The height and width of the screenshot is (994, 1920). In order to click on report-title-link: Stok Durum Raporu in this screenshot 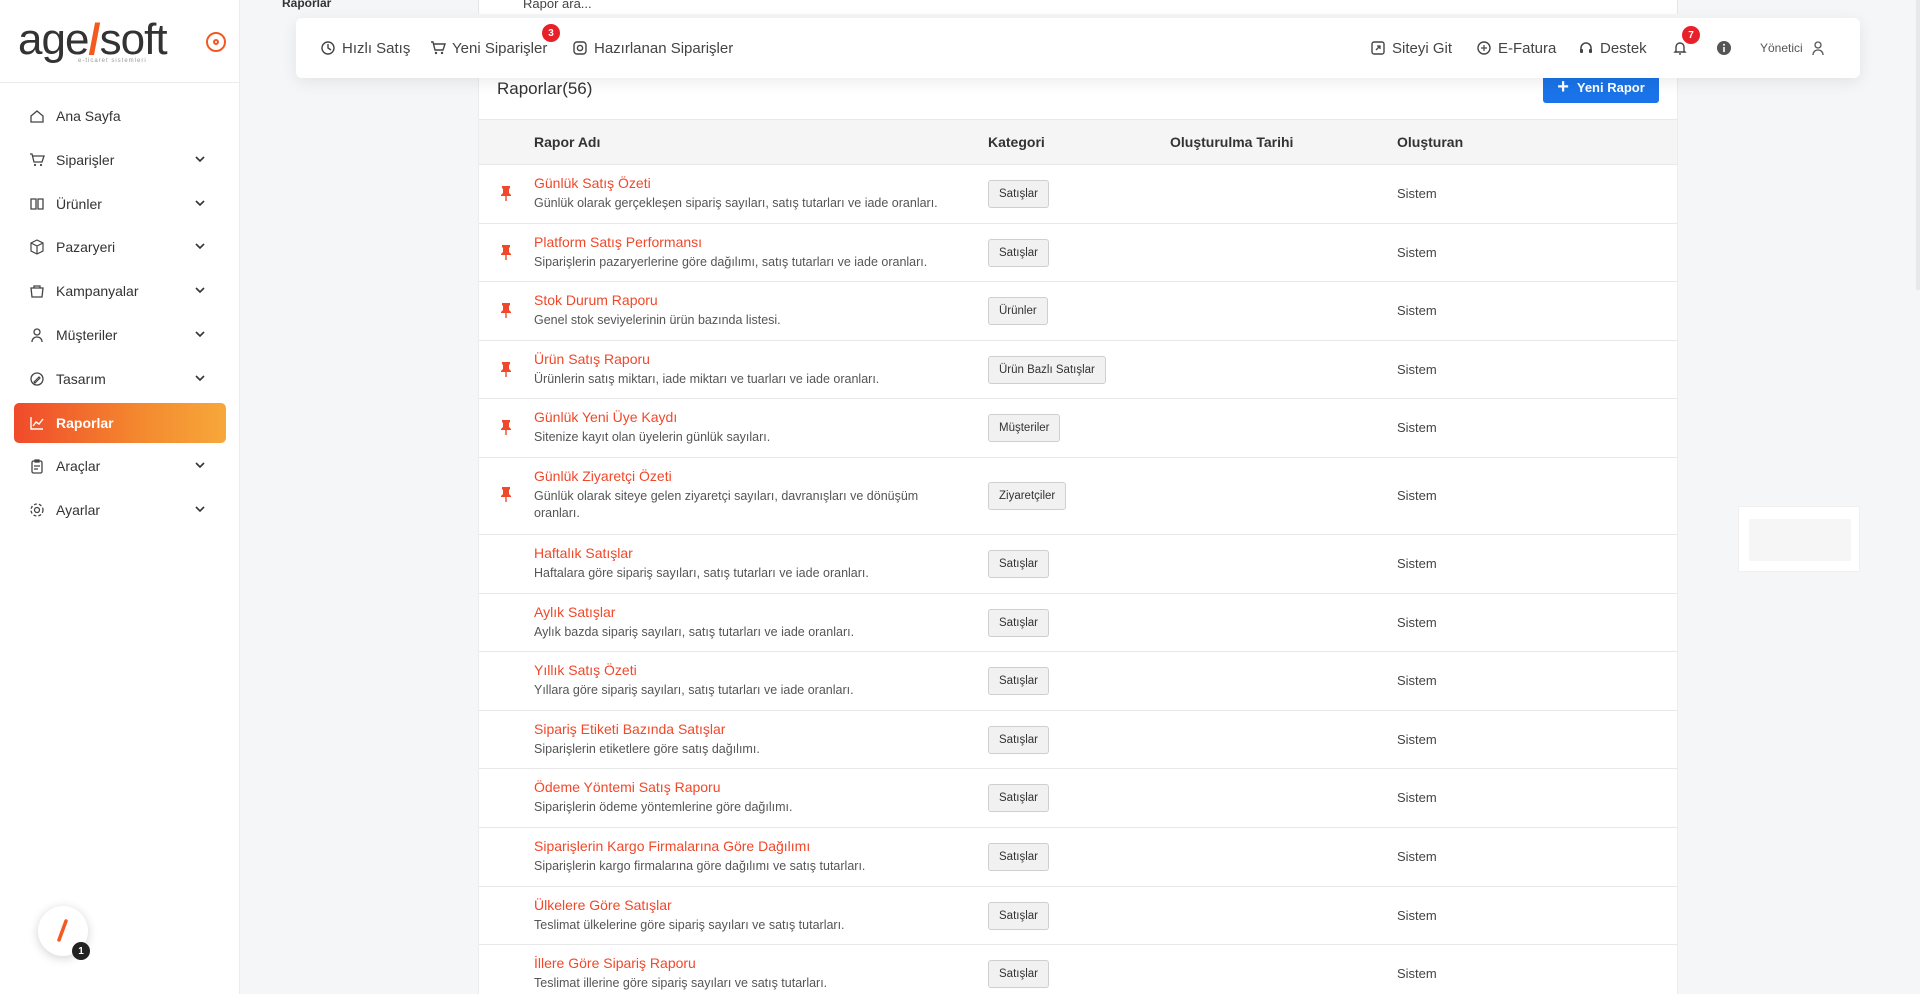, I will do `click(596, 300)`.